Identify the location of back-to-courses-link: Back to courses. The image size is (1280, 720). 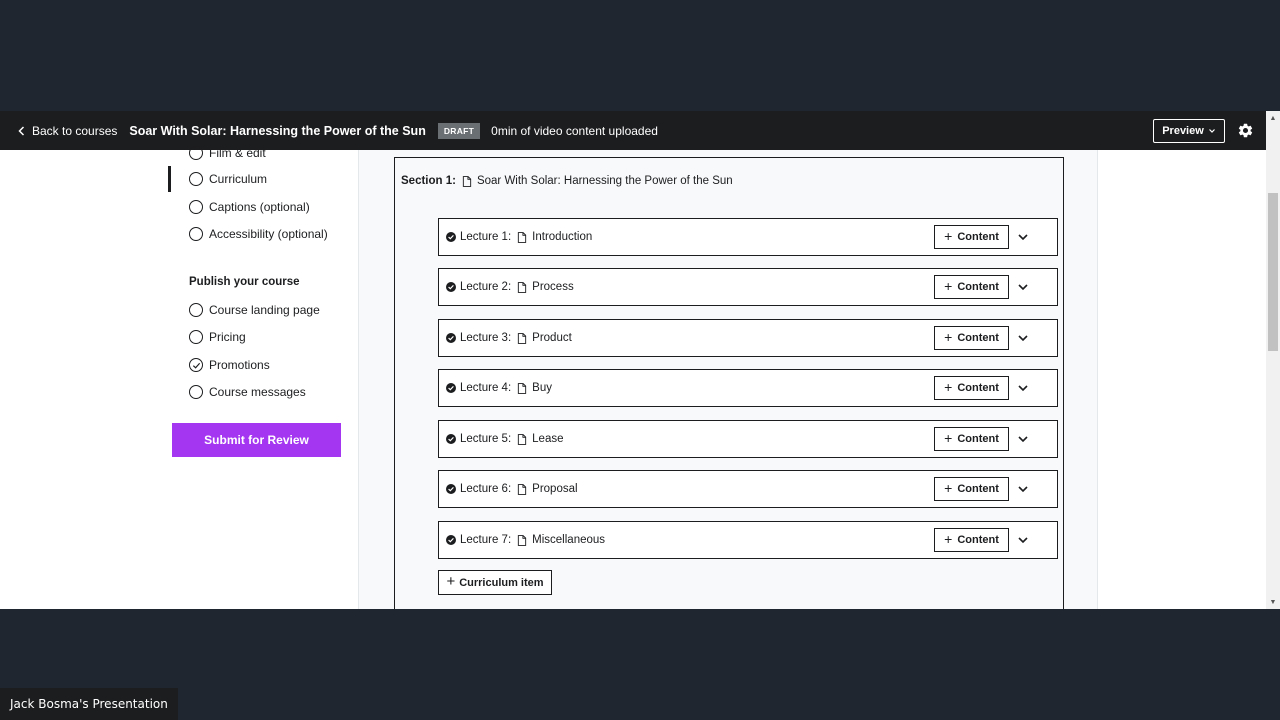
(66, 131).